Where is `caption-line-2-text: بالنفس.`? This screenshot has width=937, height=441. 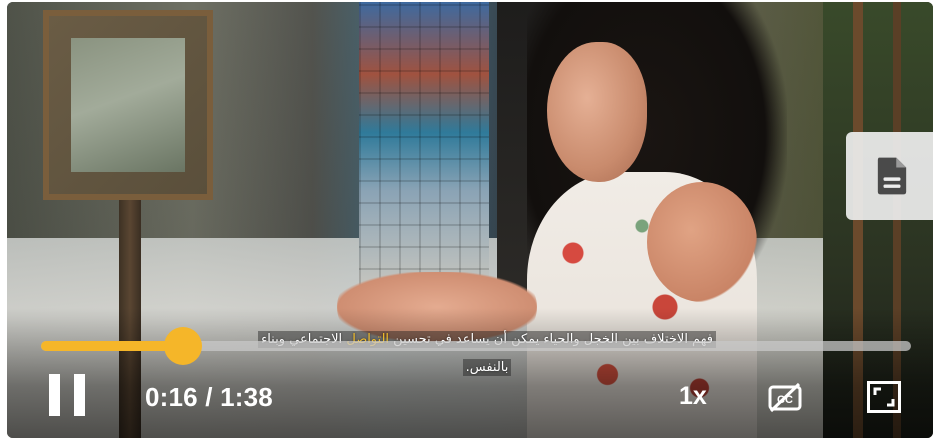 caption-line-2-text: بالنفس. is located at coordinates (487, 367).